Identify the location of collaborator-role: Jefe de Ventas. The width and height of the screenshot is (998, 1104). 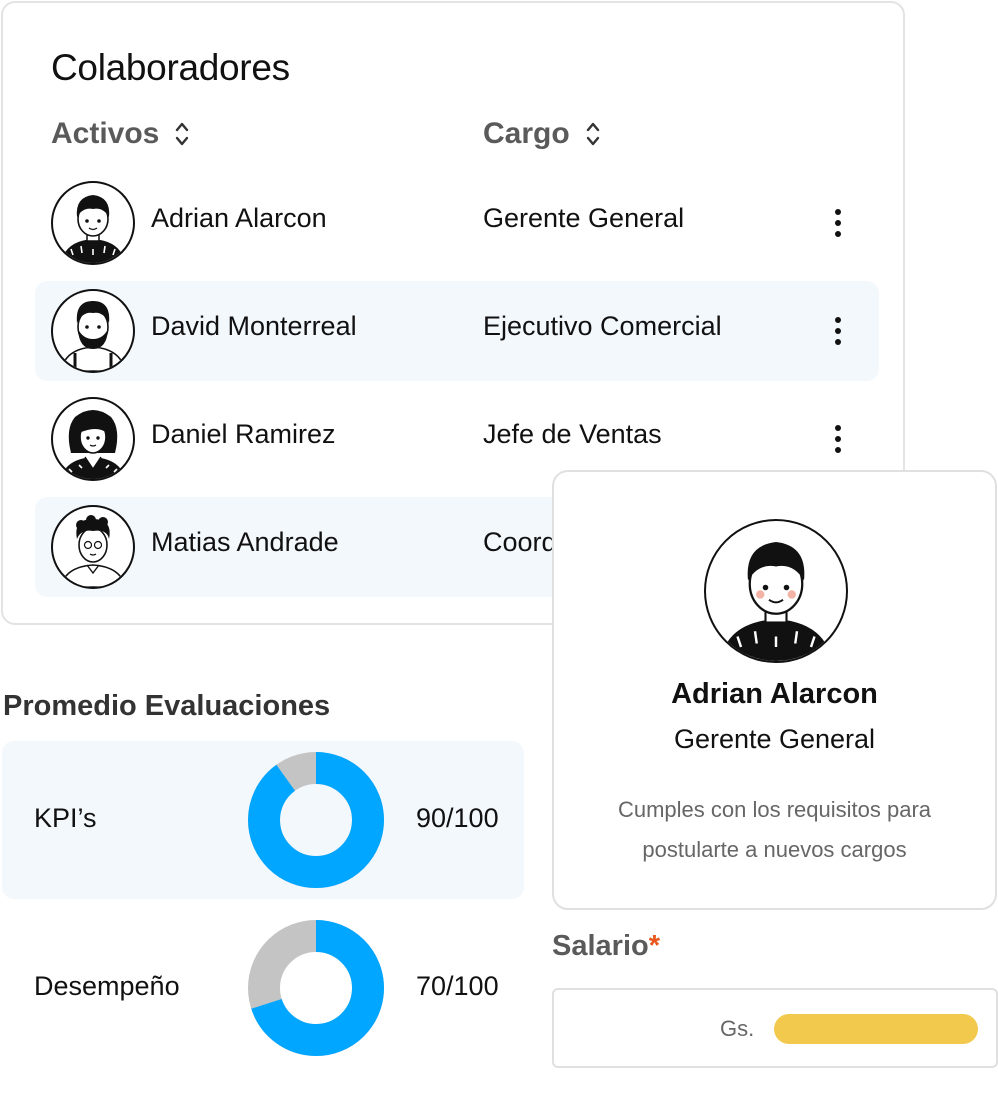
(572, 434).